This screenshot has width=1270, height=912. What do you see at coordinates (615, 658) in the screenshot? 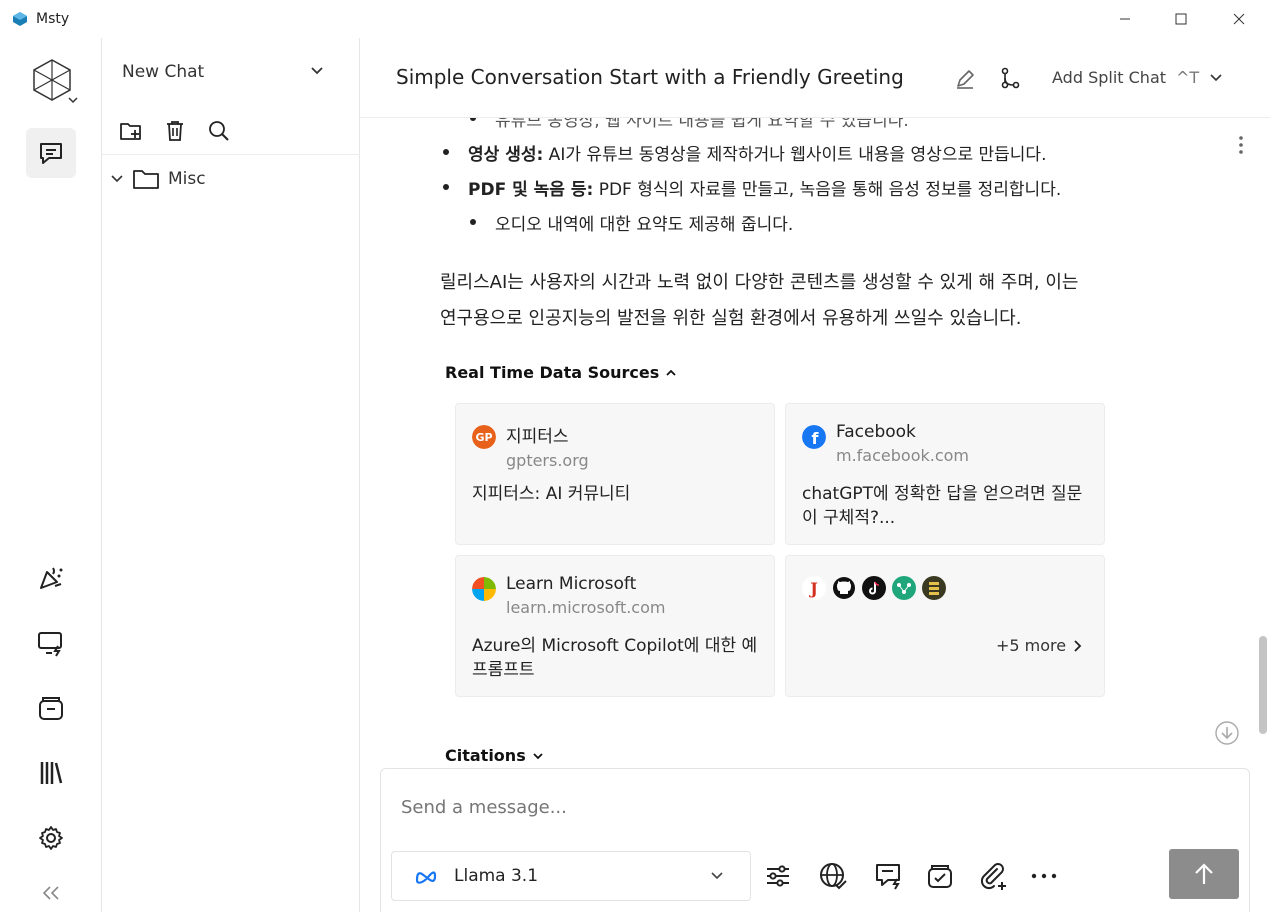
I see `card-snippet: Azure의 Microsoft Copilot에 대한 예 프롬프트` at bounding box center [615, 658].